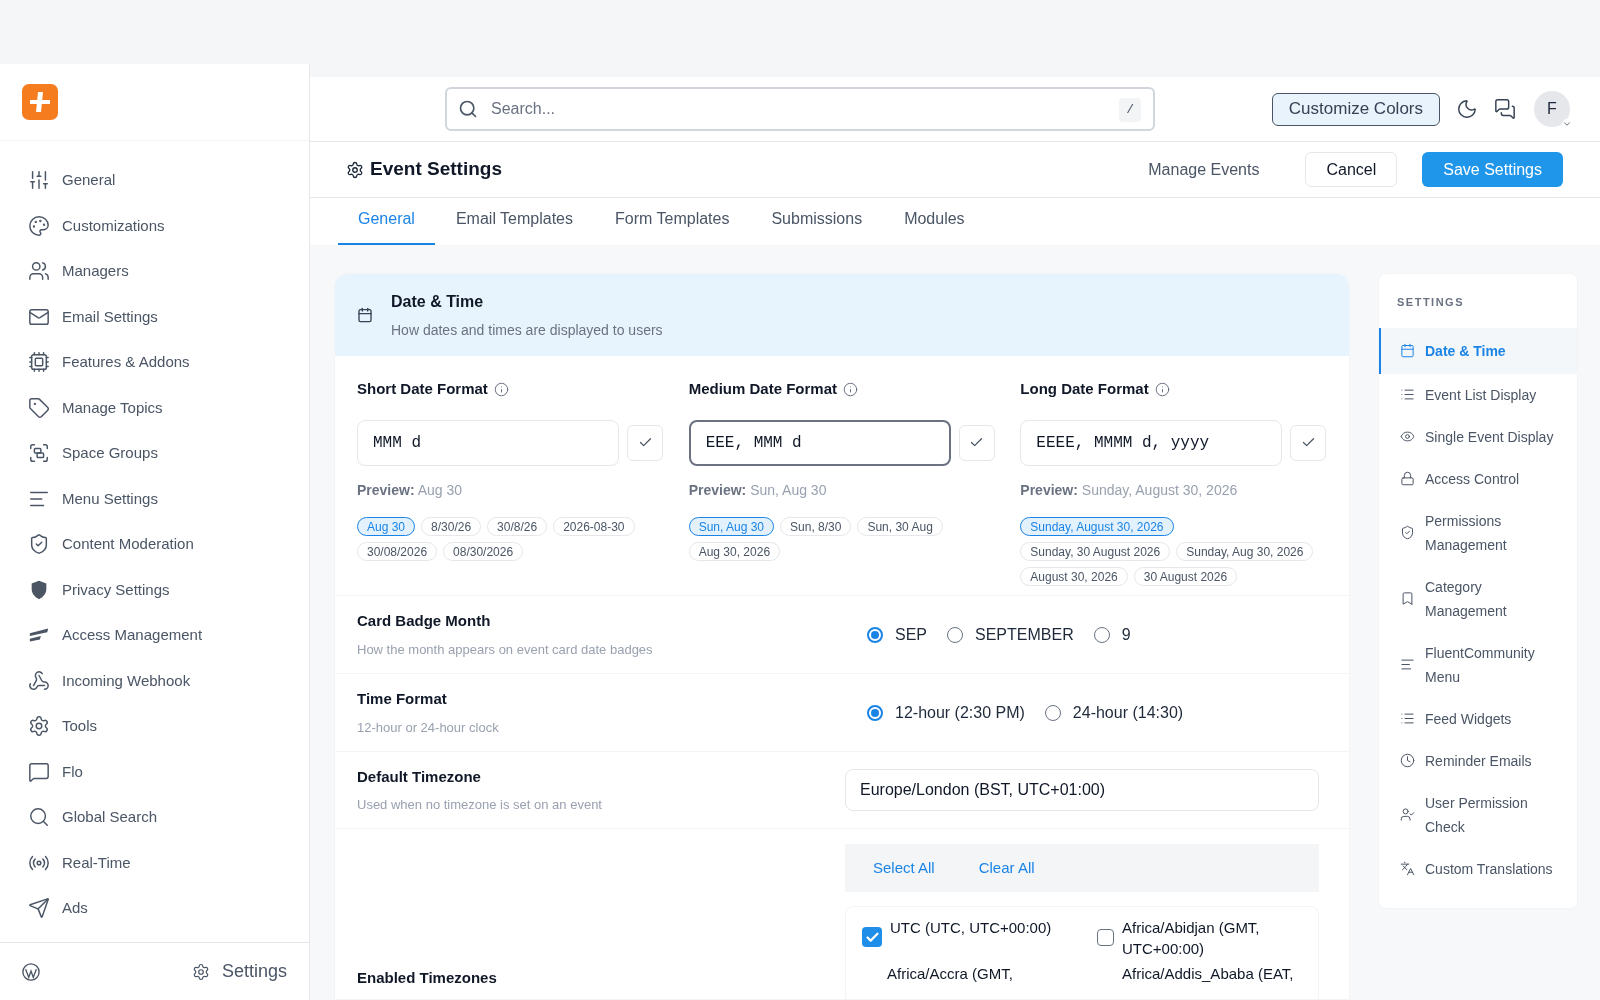  What do you see at coordinates (154, 225) in the screenshot?
I see `sidebar-item: Customizations` at bounding box center [154, 225].